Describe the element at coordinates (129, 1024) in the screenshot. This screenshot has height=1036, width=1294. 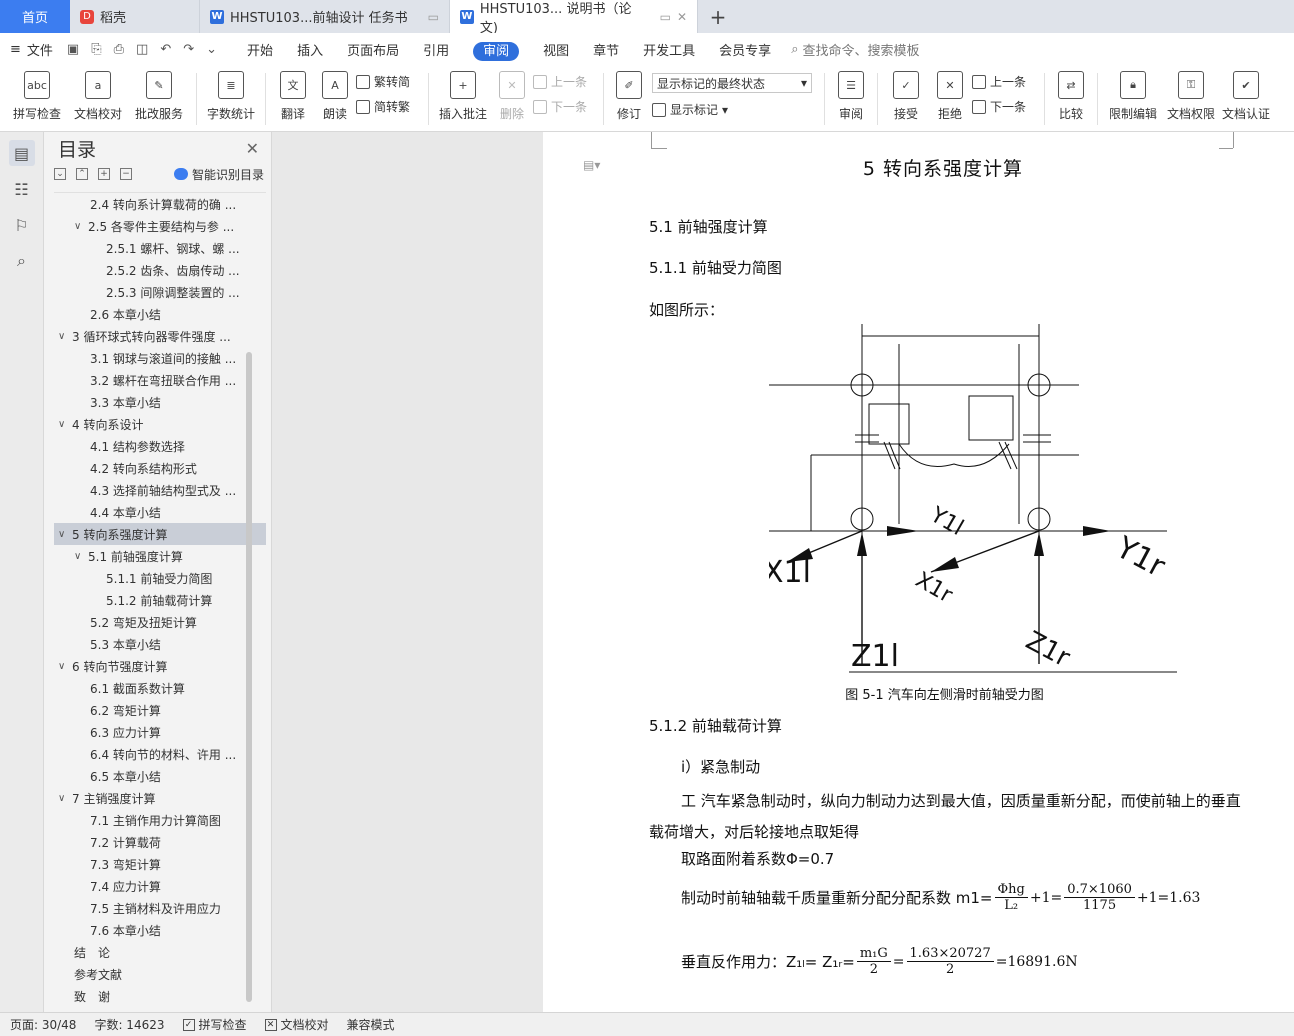
I see `word-count-indicator: 字数: 14623` at that location.